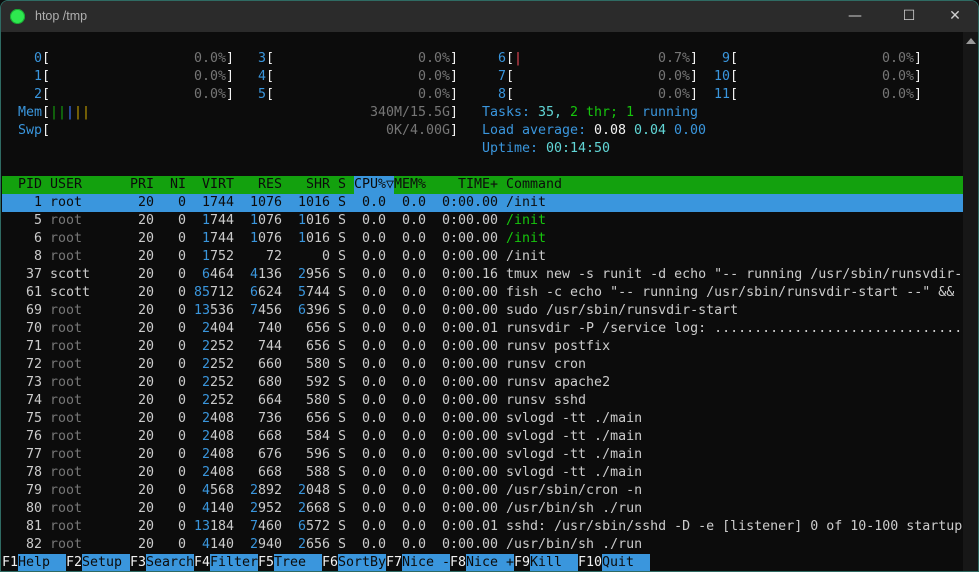 Image resolution: width=979 pixels, height=572 pixels. What do you see at coordinates (38, 238) in the screenshot?
I see `pid-cell: 6` at bounding box center [38, 238].